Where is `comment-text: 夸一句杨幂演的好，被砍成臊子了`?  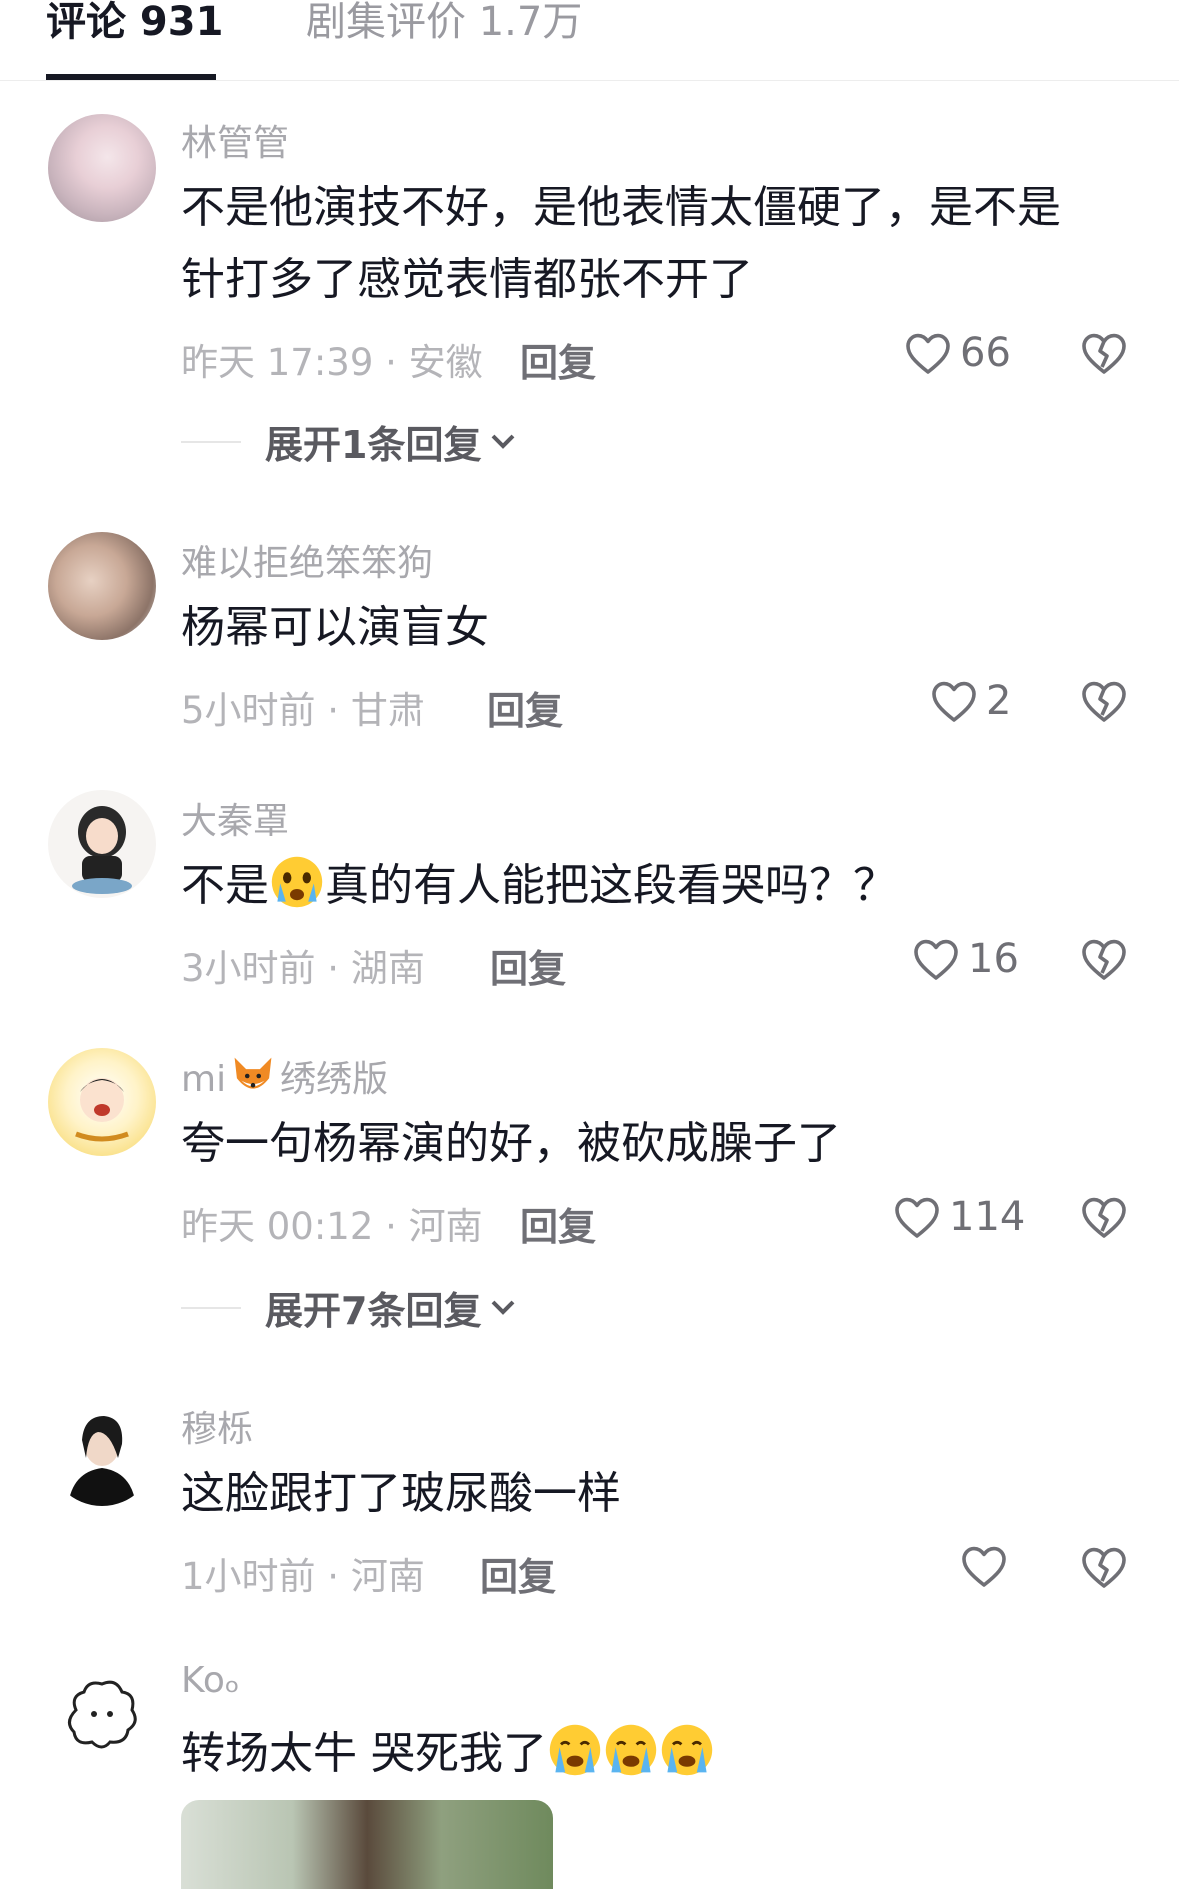
comment-text: 夸一句杨幂演的好，被砍成臊子了 is located at coordinates (511, 1143).